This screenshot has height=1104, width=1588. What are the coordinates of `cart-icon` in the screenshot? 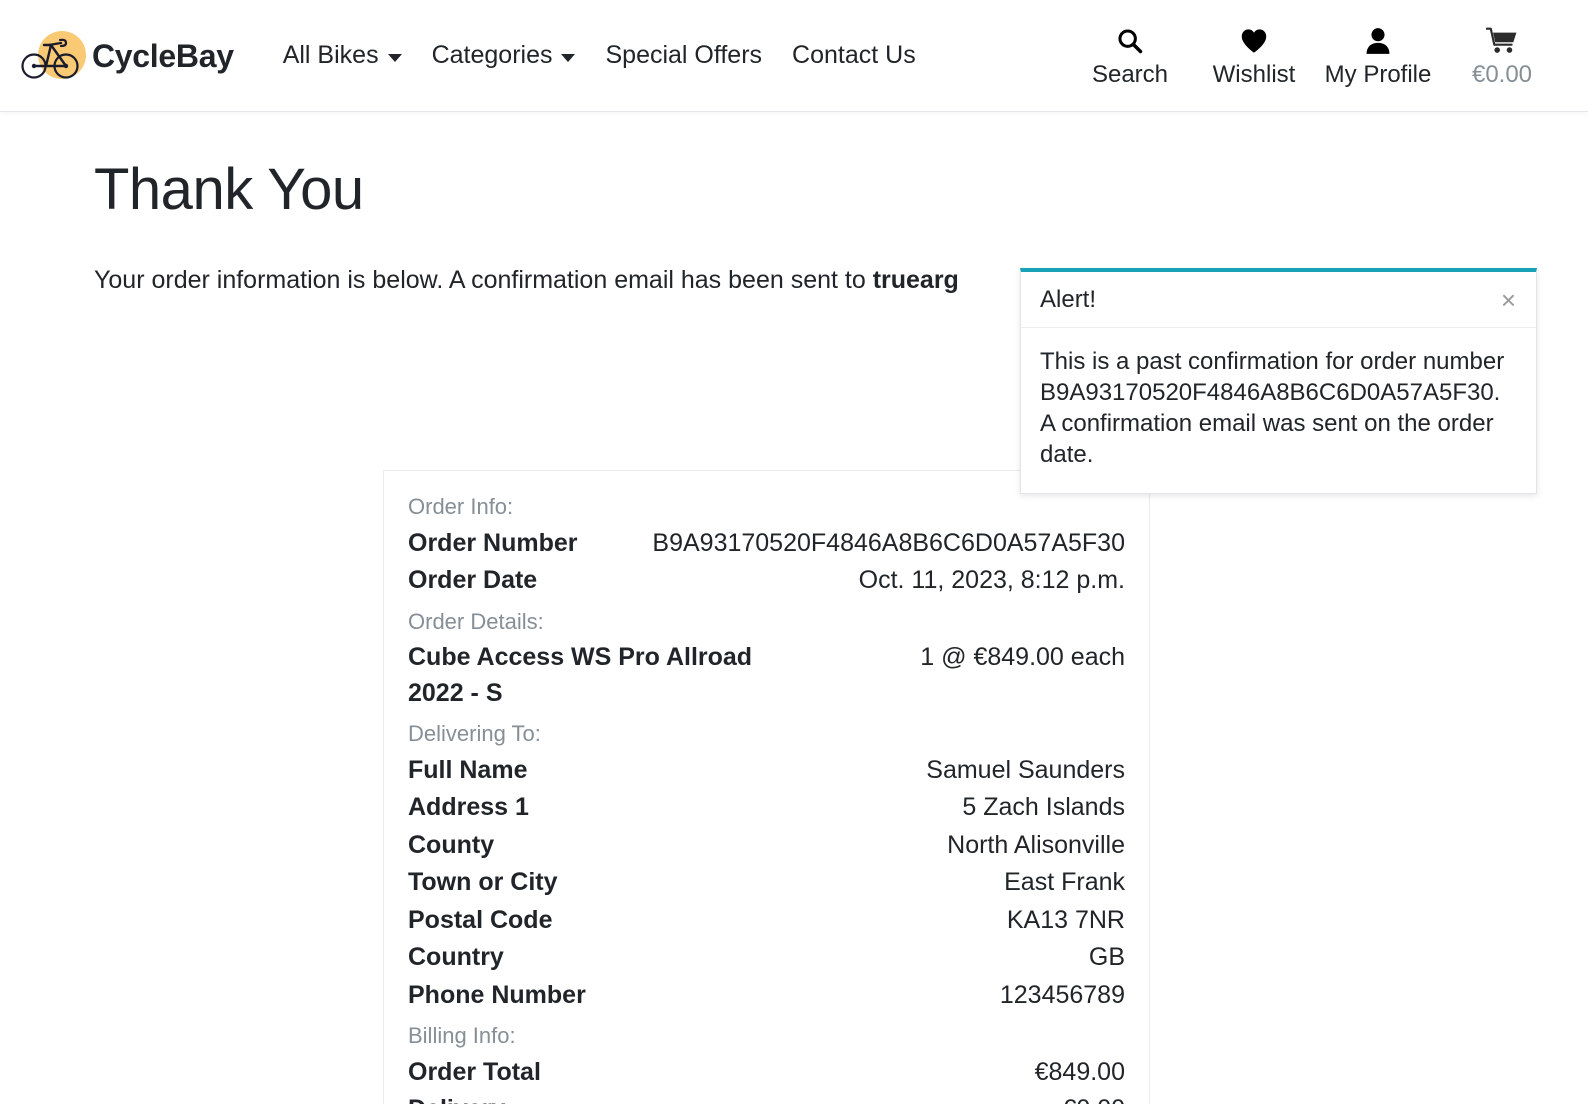 It's located at (1502, 41).